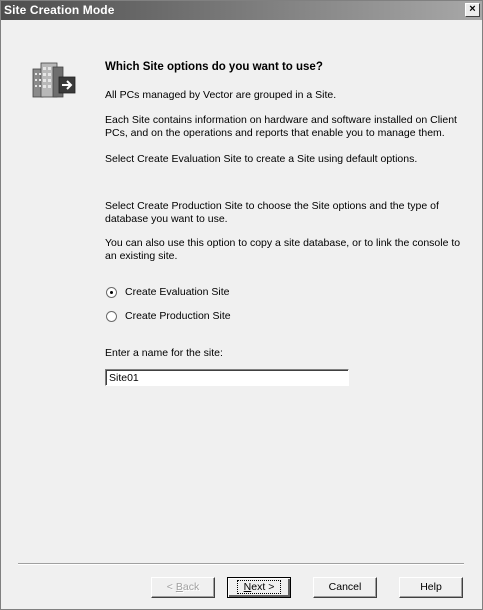 The height and width of the screenshot is (610, 483). I want to click on back-button: < Back, so click(183, 587).